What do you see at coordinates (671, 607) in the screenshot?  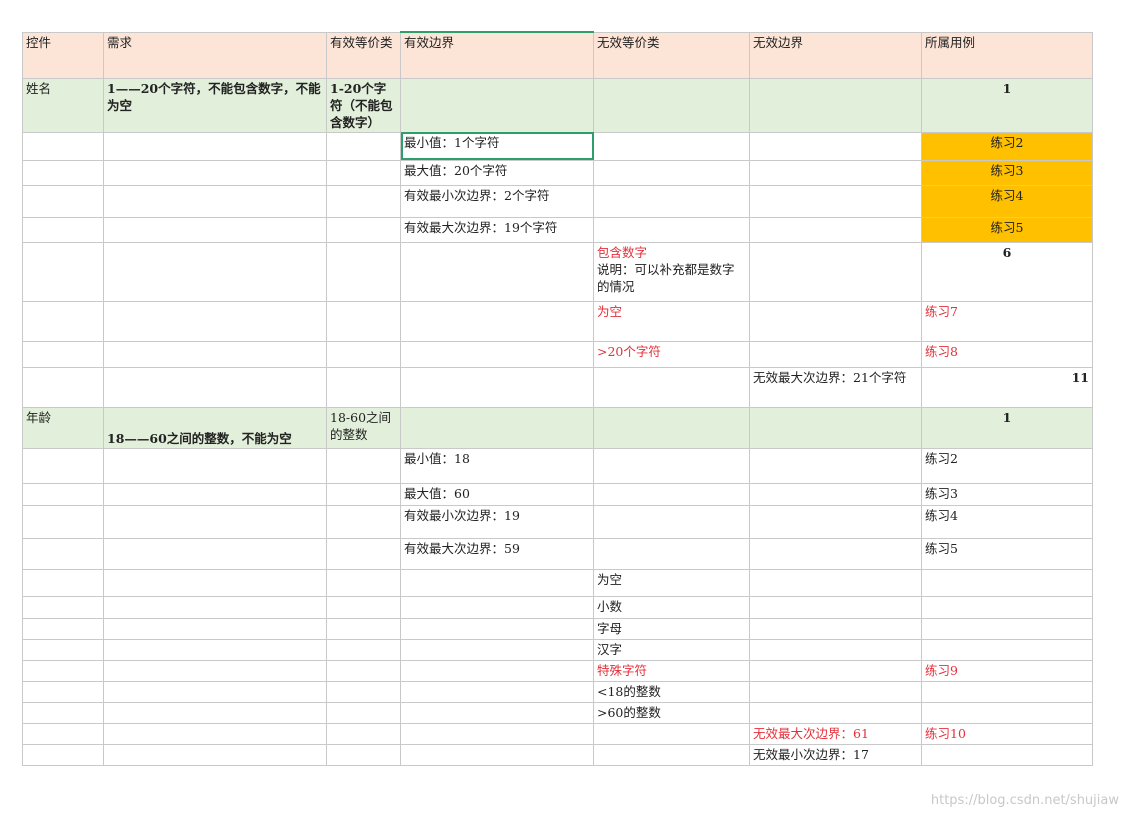 I see `cell-invalid-class: 小数` at bounding box center [671, 607].